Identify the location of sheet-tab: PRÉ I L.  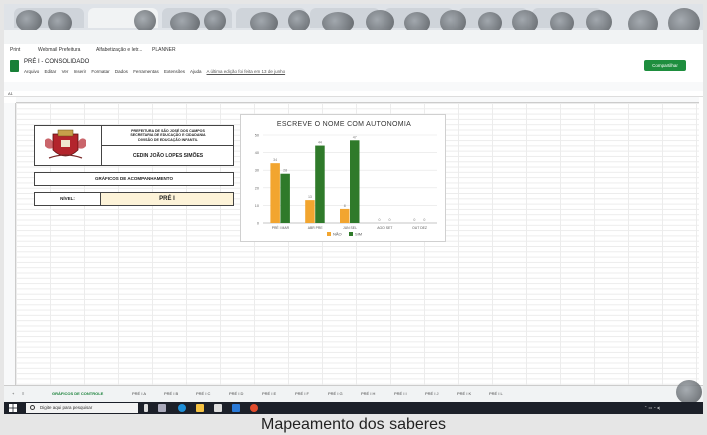
(496, 393).